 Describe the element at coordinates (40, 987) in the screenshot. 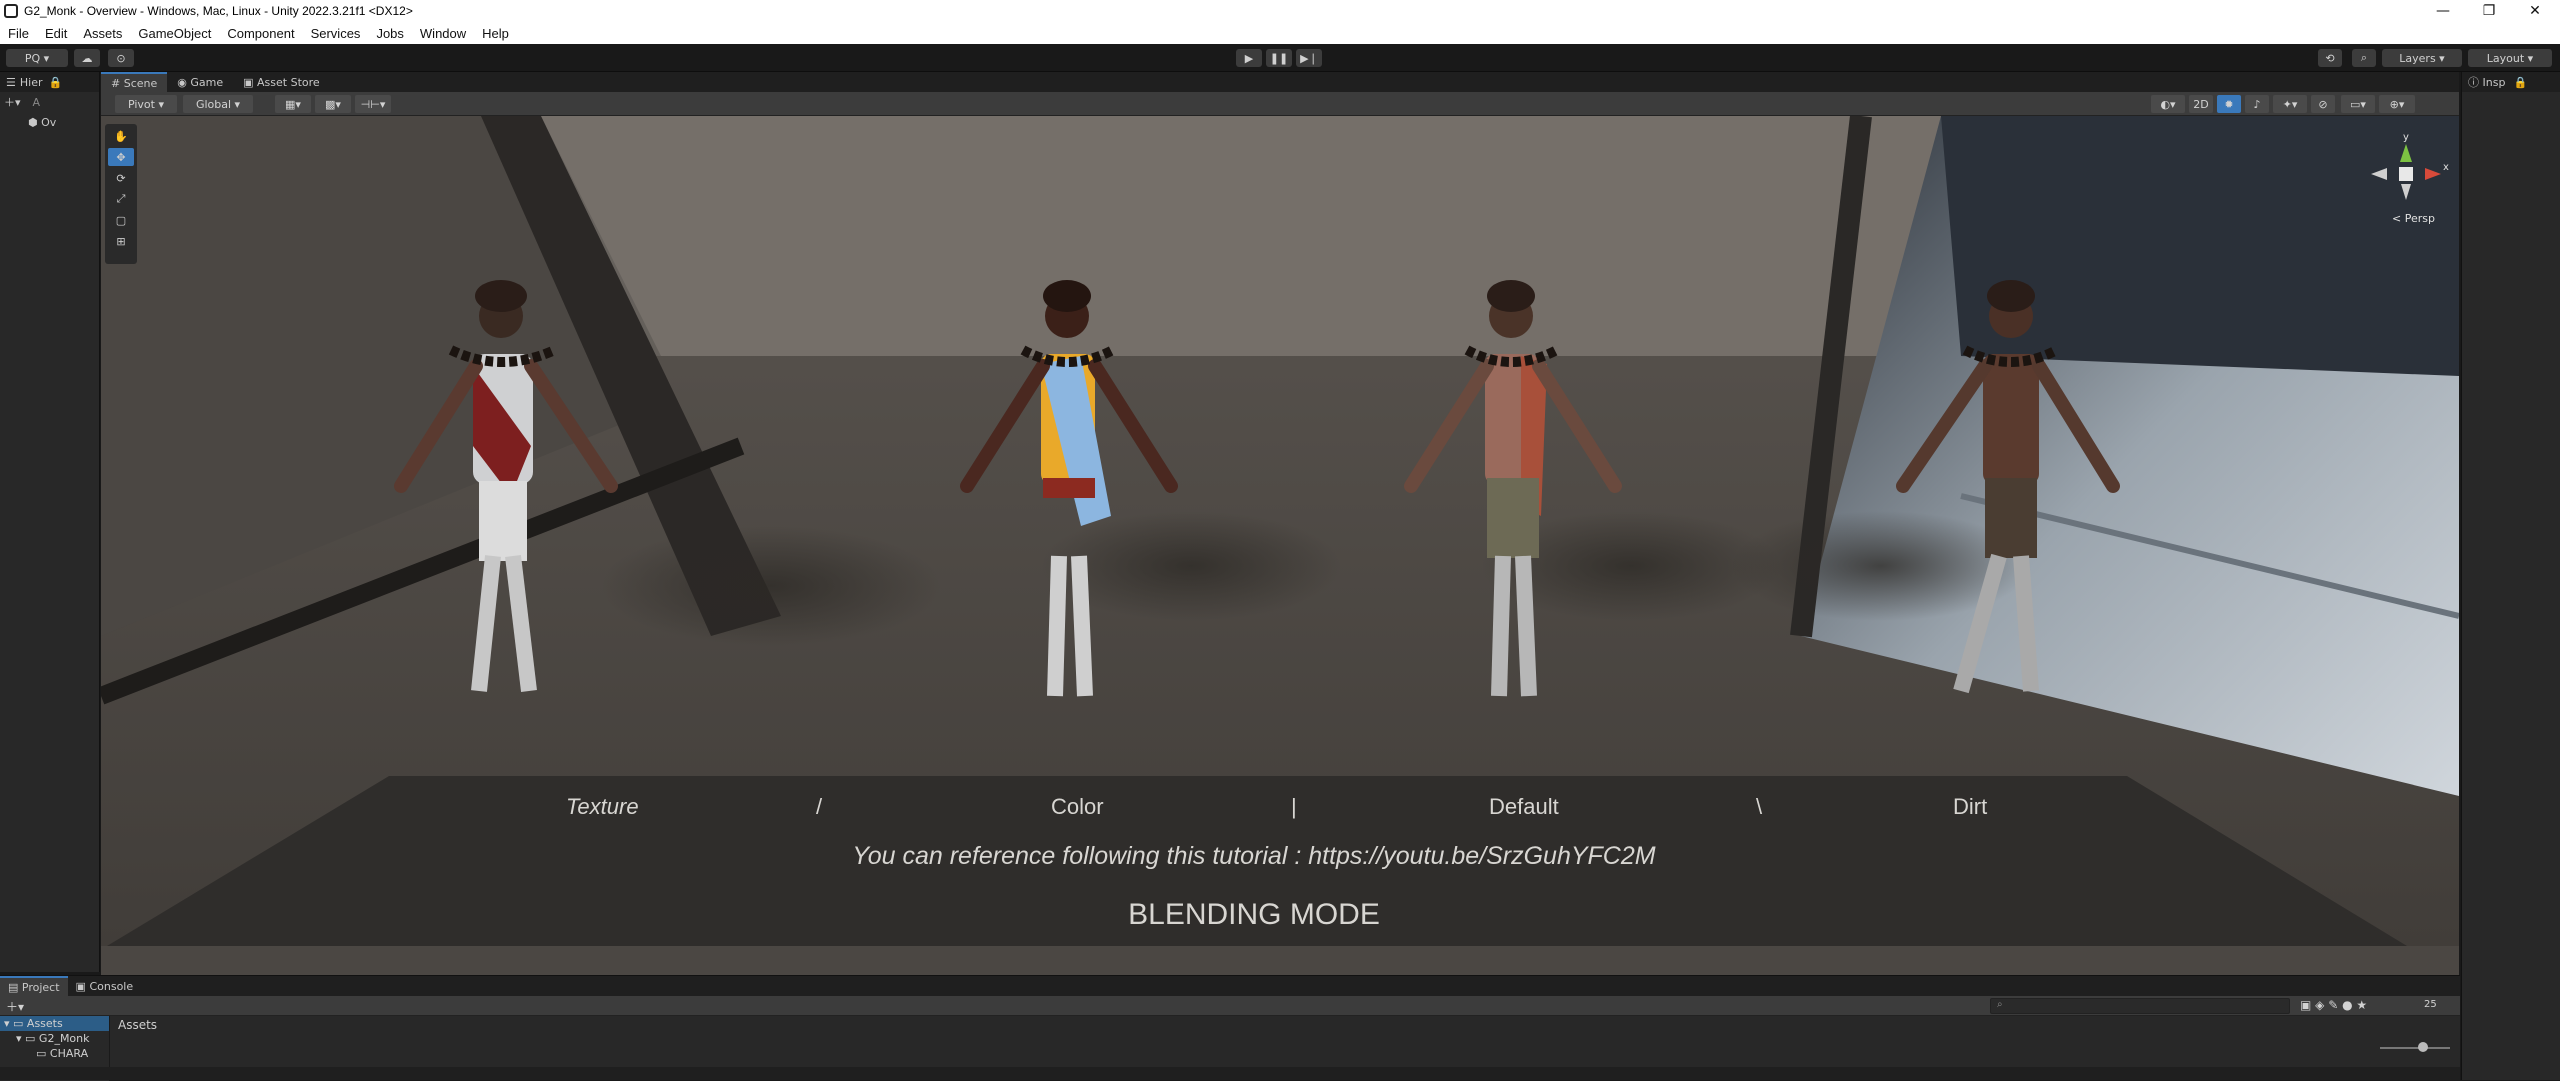

I see `project-tab-label: Project` at that location.